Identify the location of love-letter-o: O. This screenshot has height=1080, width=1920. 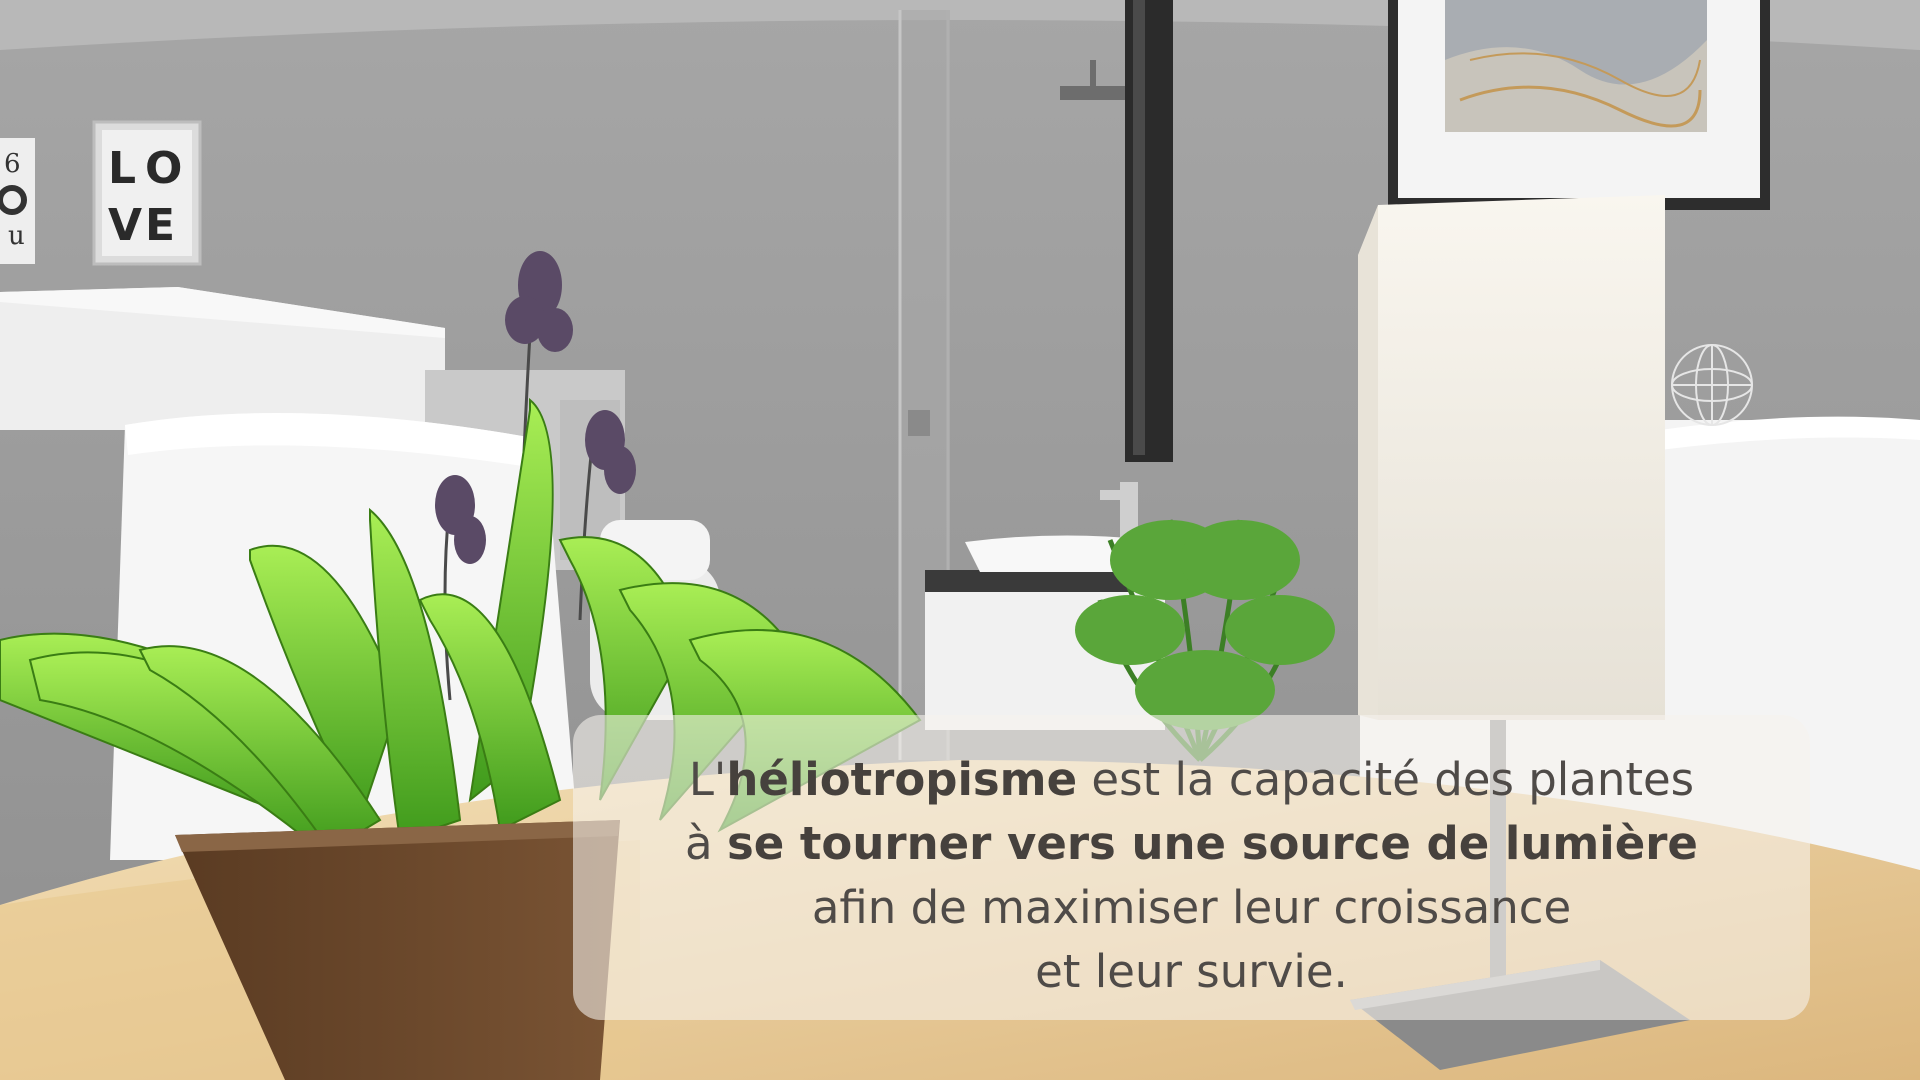
(163, 168).